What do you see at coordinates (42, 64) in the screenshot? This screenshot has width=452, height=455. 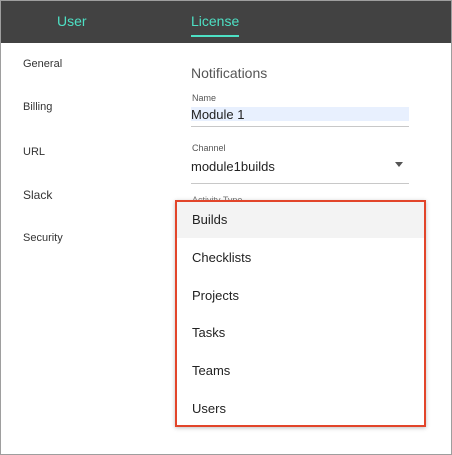 I see `sidebar-item-general: General` at bounding box center [42, 64].